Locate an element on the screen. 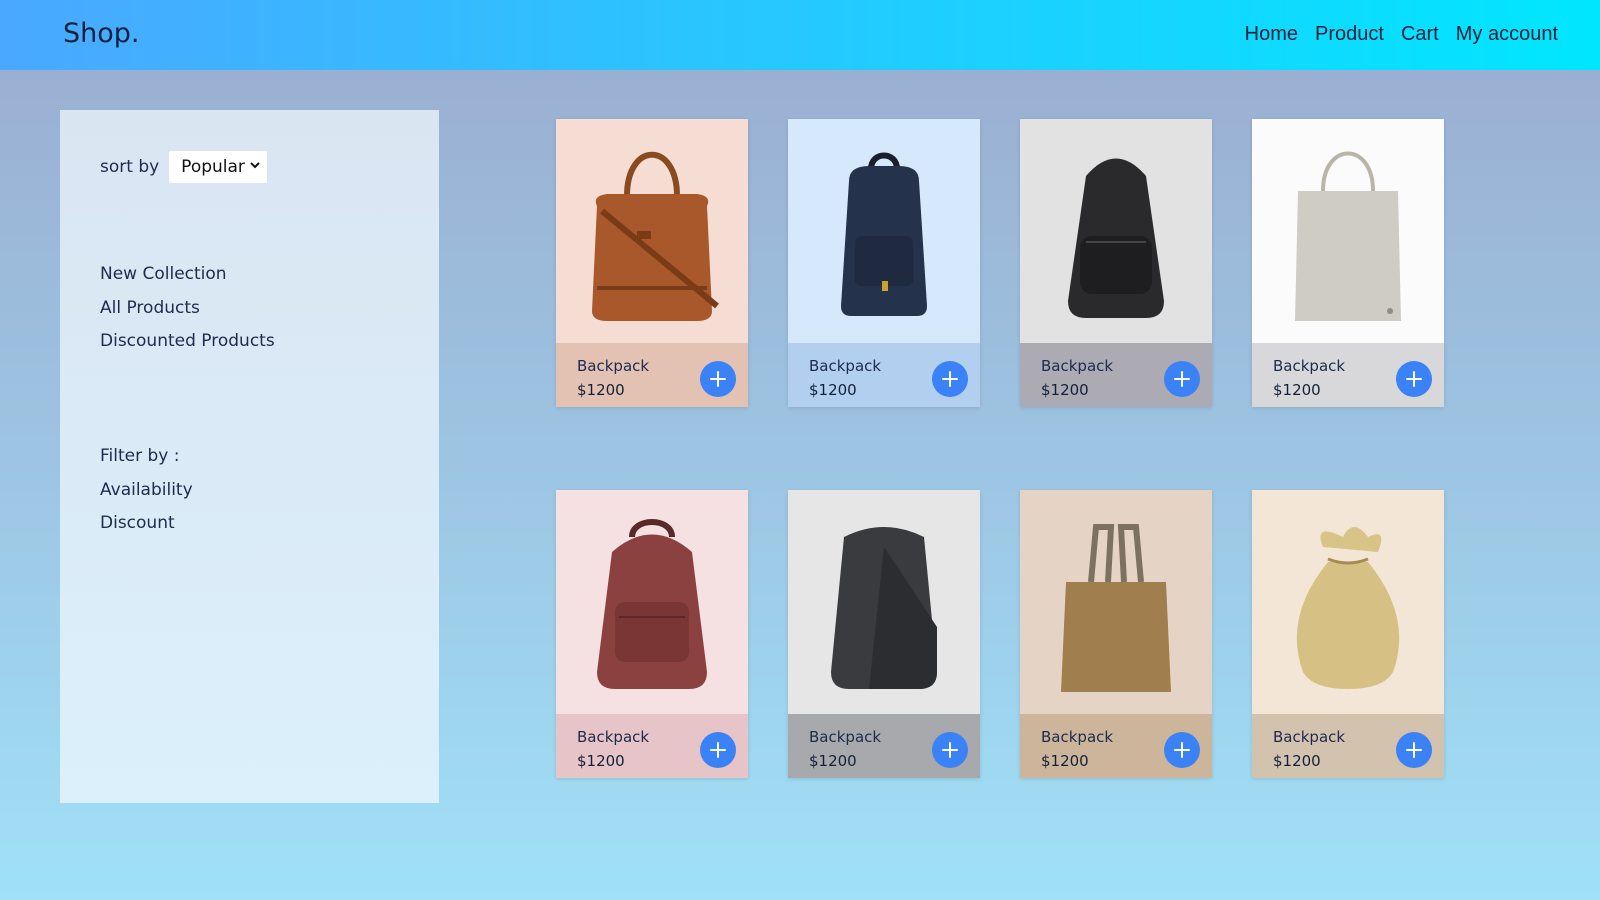  burlap-pouch-icon is located at coordinates (1348, 608).